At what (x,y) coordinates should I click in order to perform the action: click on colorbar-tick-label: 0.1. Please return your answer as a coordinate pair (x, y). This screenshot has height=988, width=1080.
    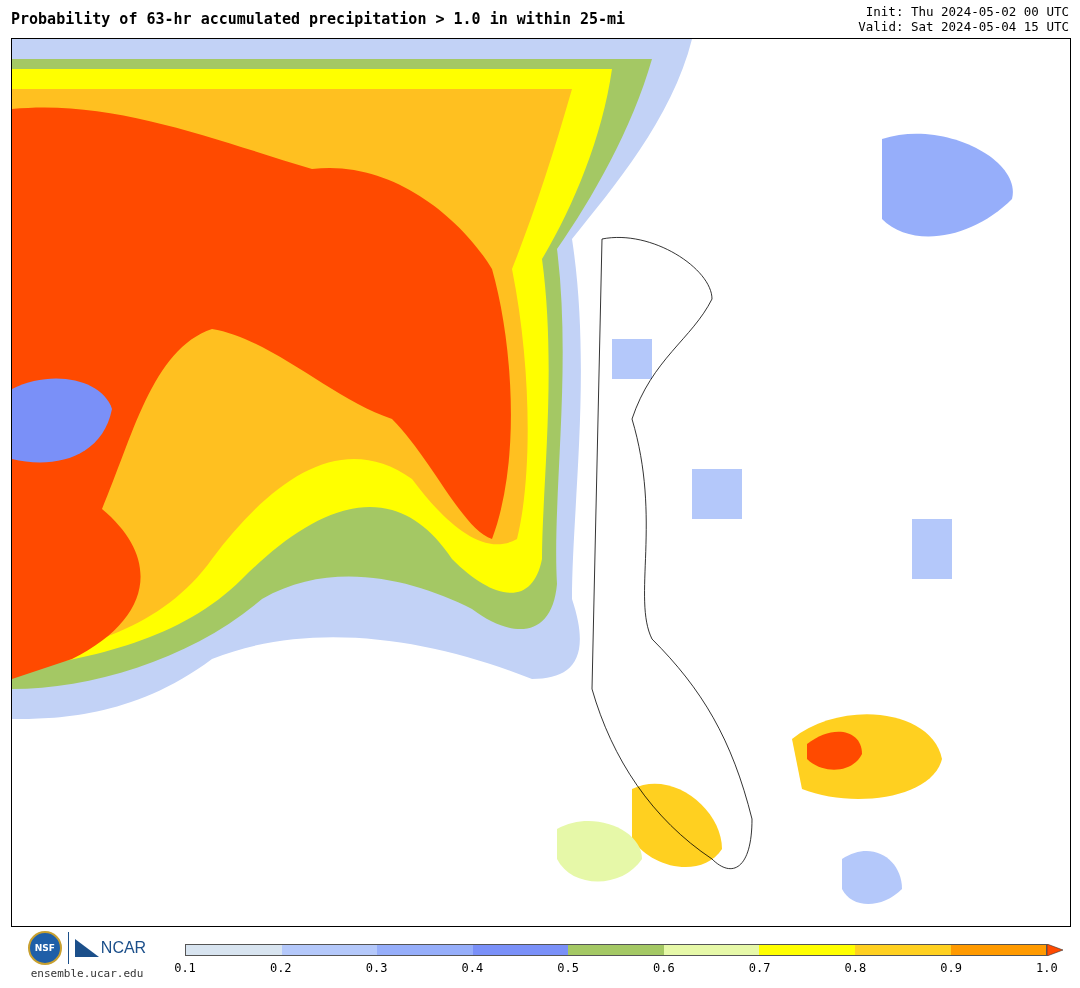
    Looking at the image, I should click on (185, 968).